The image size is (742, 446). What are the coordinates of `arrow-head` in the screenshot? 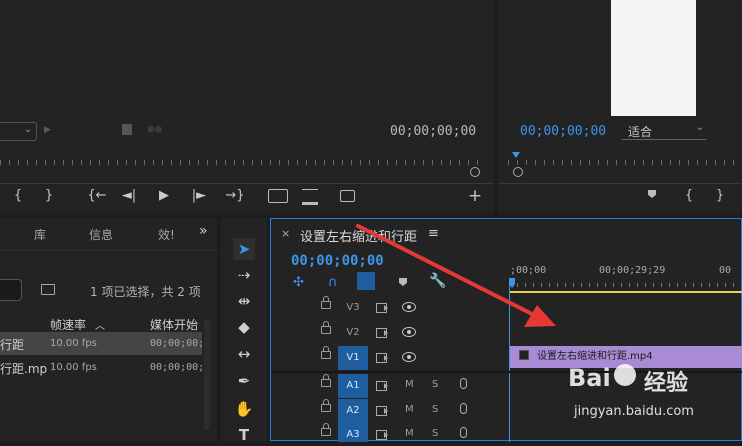 It's located at (540, 316).